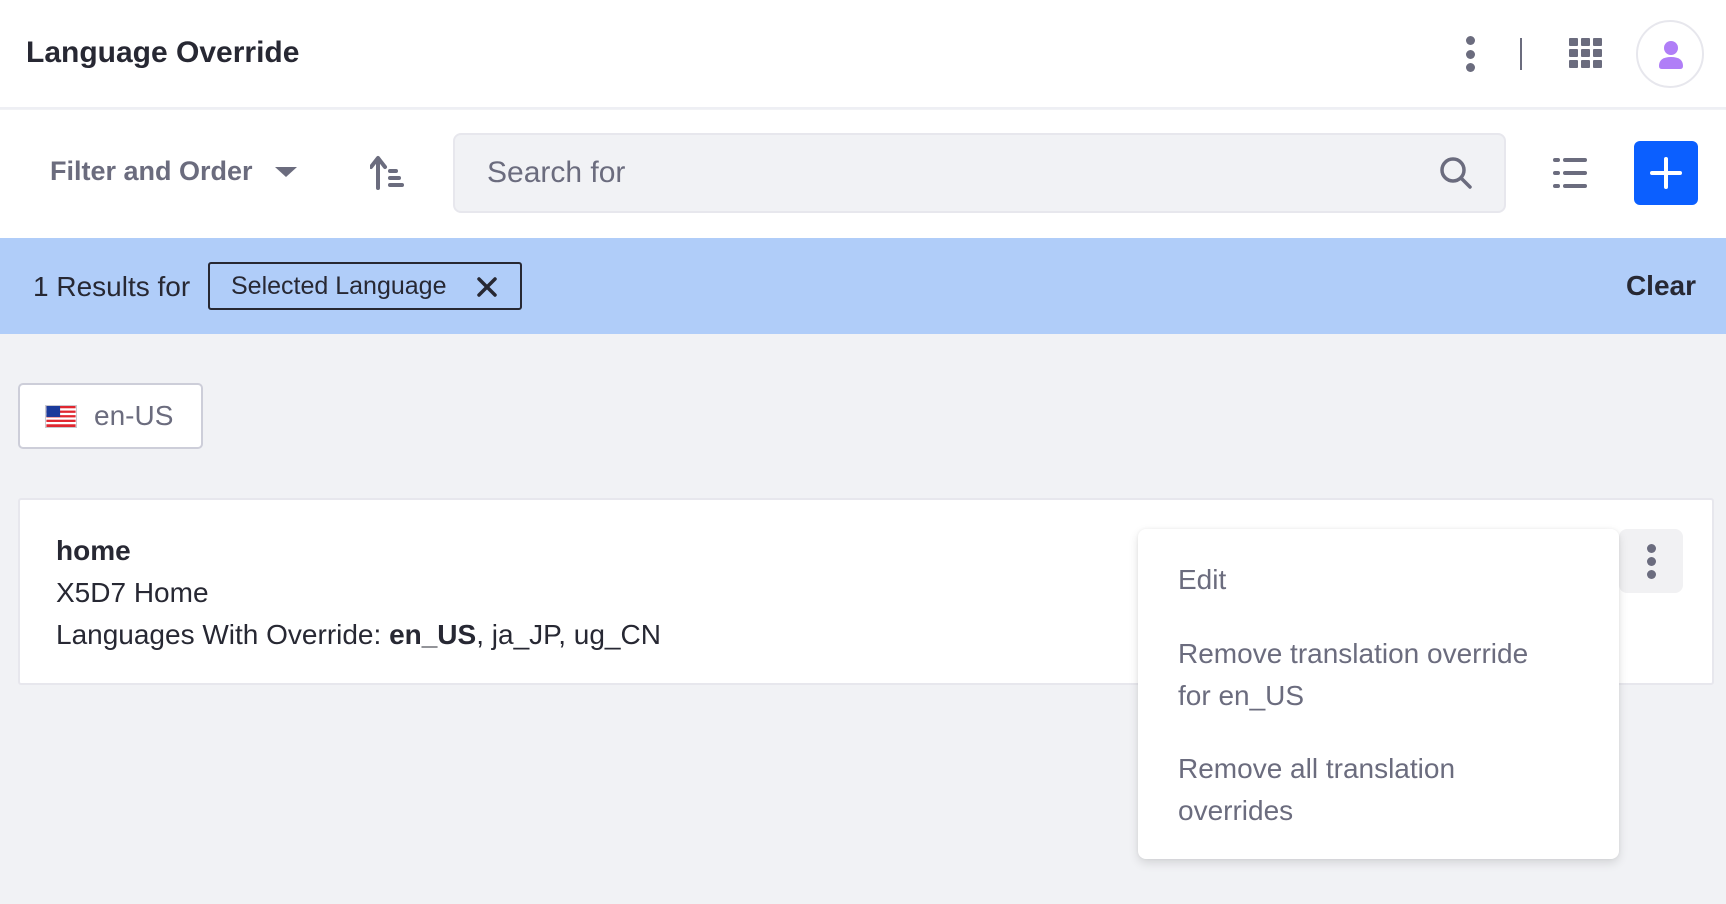 The image size is (1726, 904). I want to click on language-selector-label: en-US, so click(134, 415).